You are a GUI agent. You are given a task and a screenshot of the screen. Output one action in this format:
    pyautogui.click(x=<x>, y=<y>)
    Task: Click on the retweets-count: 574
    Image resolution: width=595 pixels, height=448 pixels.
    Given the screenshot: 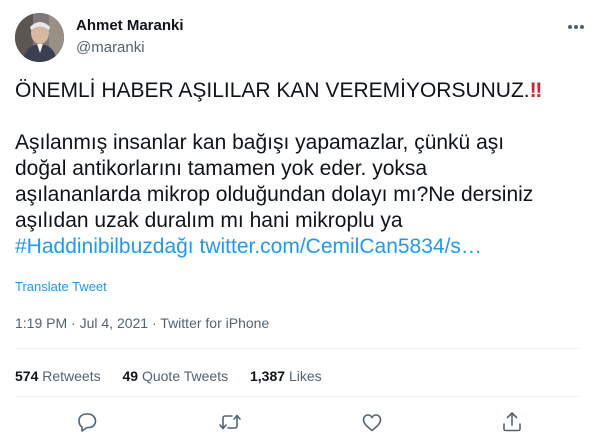 What is the action you would take?
    pyautogui.click(x=27, y=376)
    